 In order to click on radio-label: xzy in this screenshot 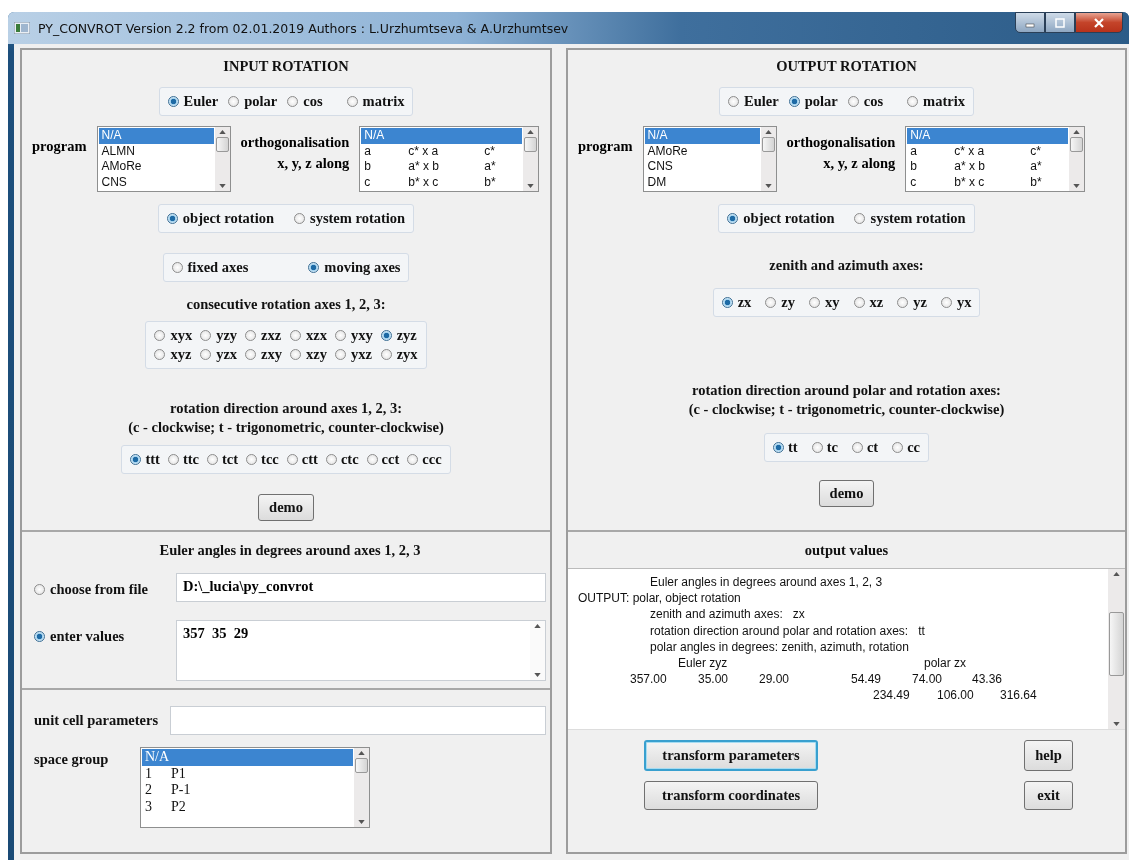, I will do `click(316, 354)`.